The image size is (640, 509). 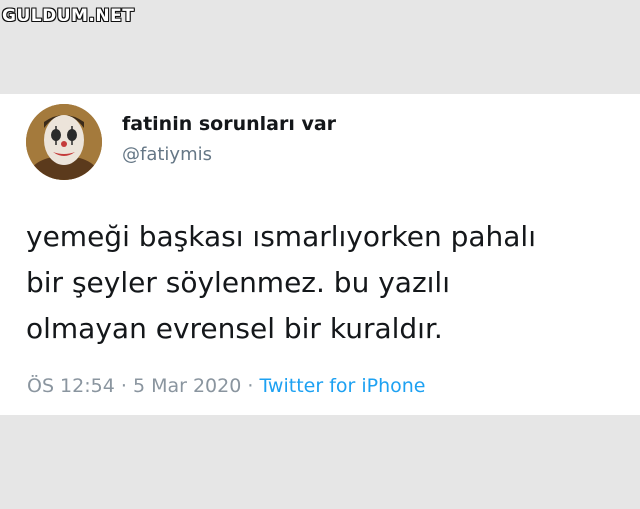 What do you see at coordinates (229, 124) in the screenshot?
I see `display-name: fatinin sorunları var` at bounding box center [229, 124].